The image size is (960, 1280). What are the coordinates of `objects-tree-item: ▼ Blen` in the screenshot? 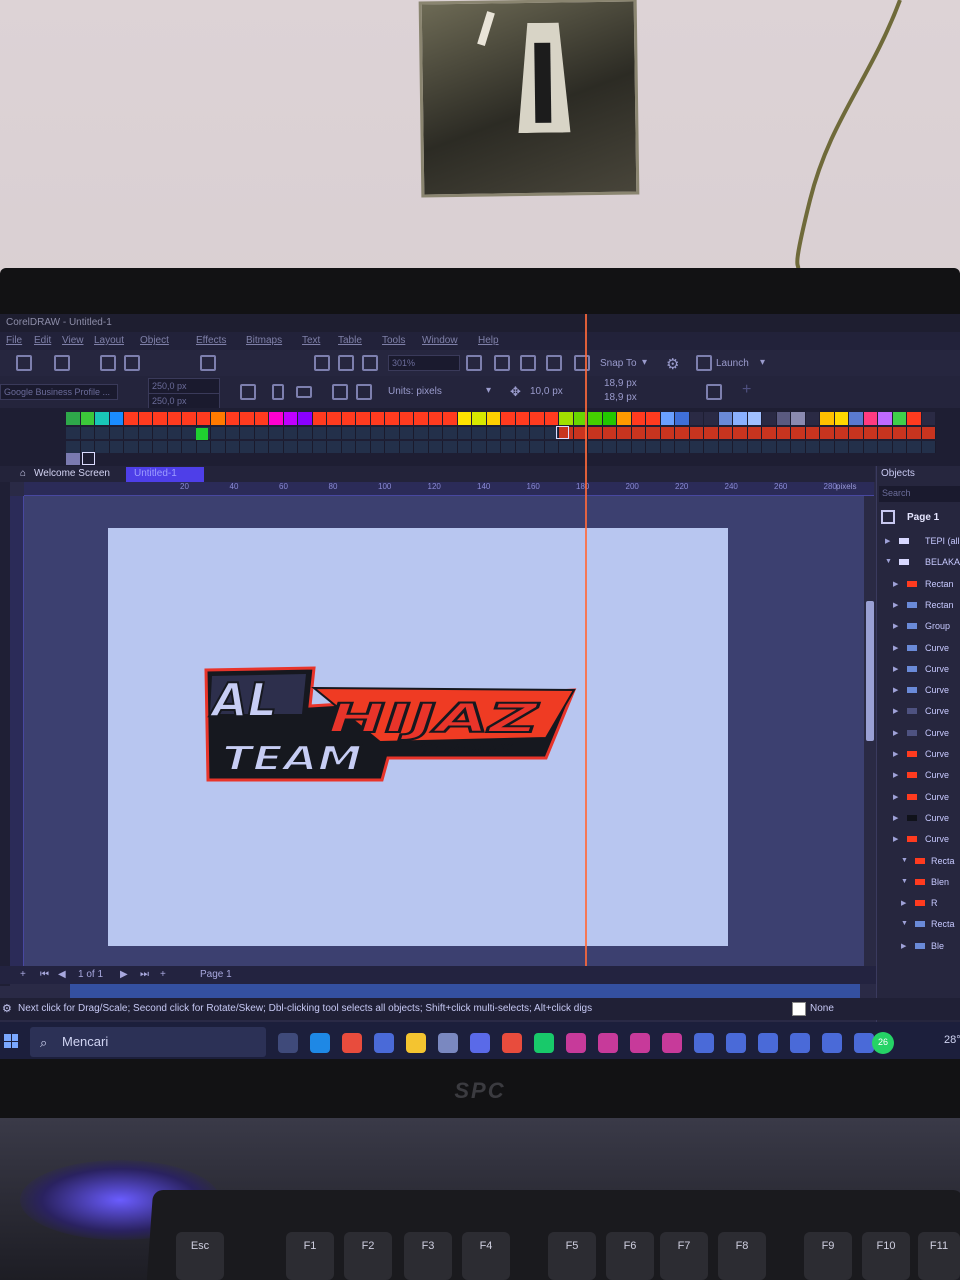 It's located at (918, 883).